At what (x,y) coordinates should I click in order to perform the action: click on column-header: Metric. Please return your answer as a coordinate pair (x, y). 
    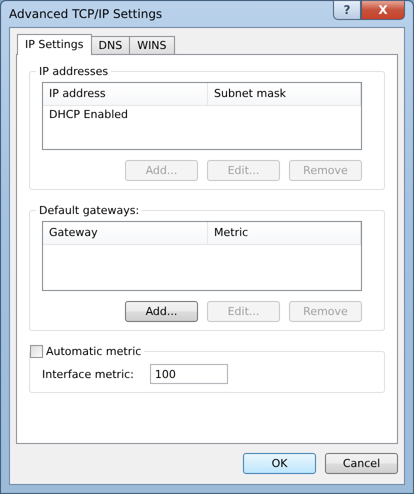
    Looking at the image, I should click on (284, 233).